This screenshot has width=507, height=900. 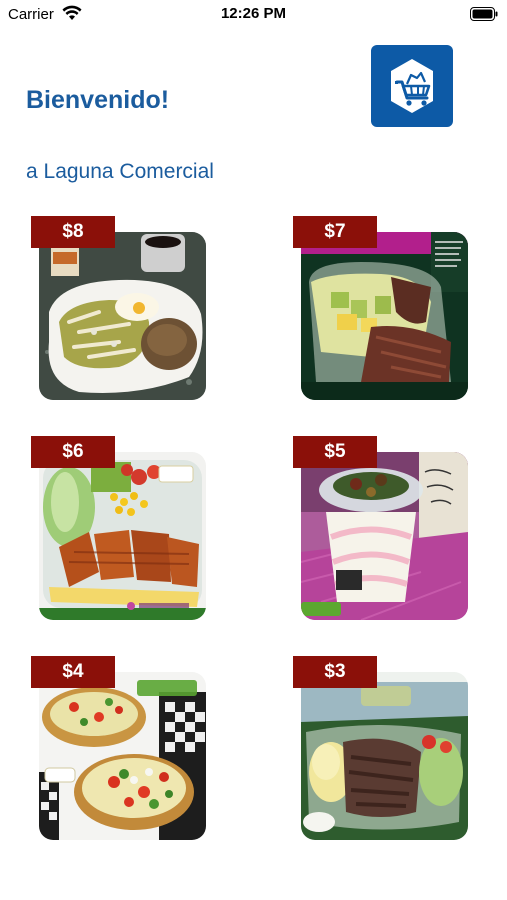 What do you see at coordinates (122, 536) in the screenshot?
I see `product-image-chicken-bowl` at bounding box center [122, 536].